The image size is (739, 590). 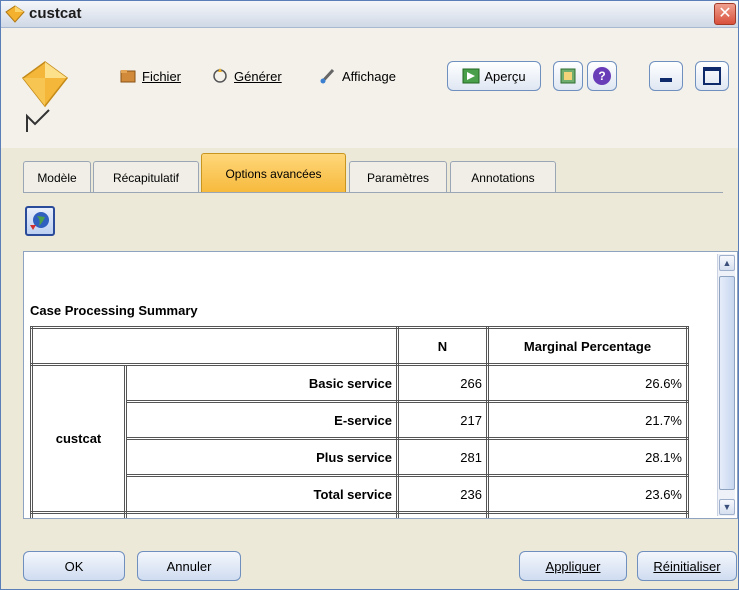 What do you see at coordinates (78, 438) in the screenshot?
I see `group-label: custcat` at bounding box center [78, 438].